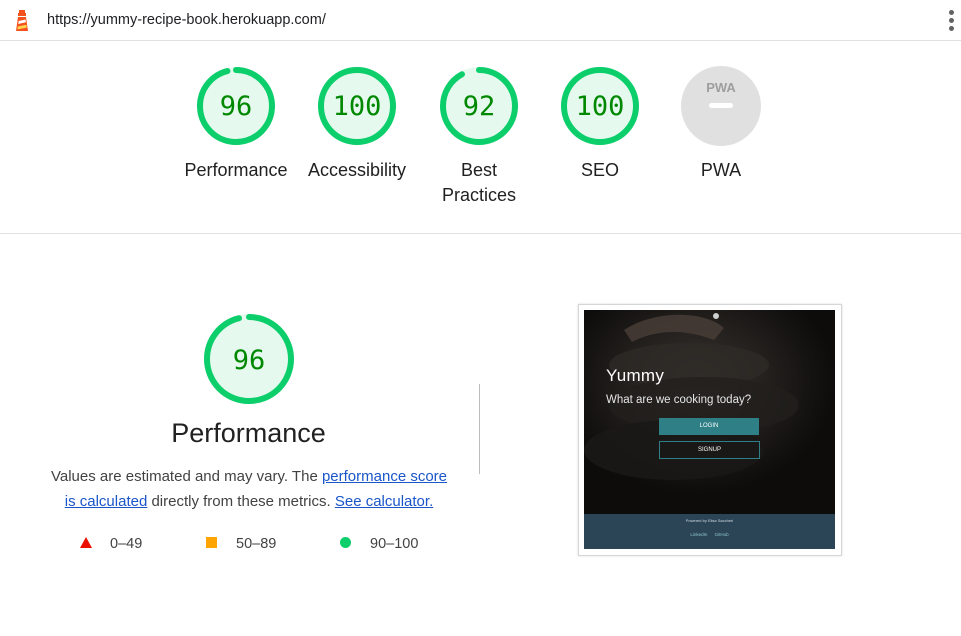  What do you see at coordinates (699, 534) in the screenshot?
I see `thumb-linkedin-link: LinkedIn` at bounding box center [699, 534].